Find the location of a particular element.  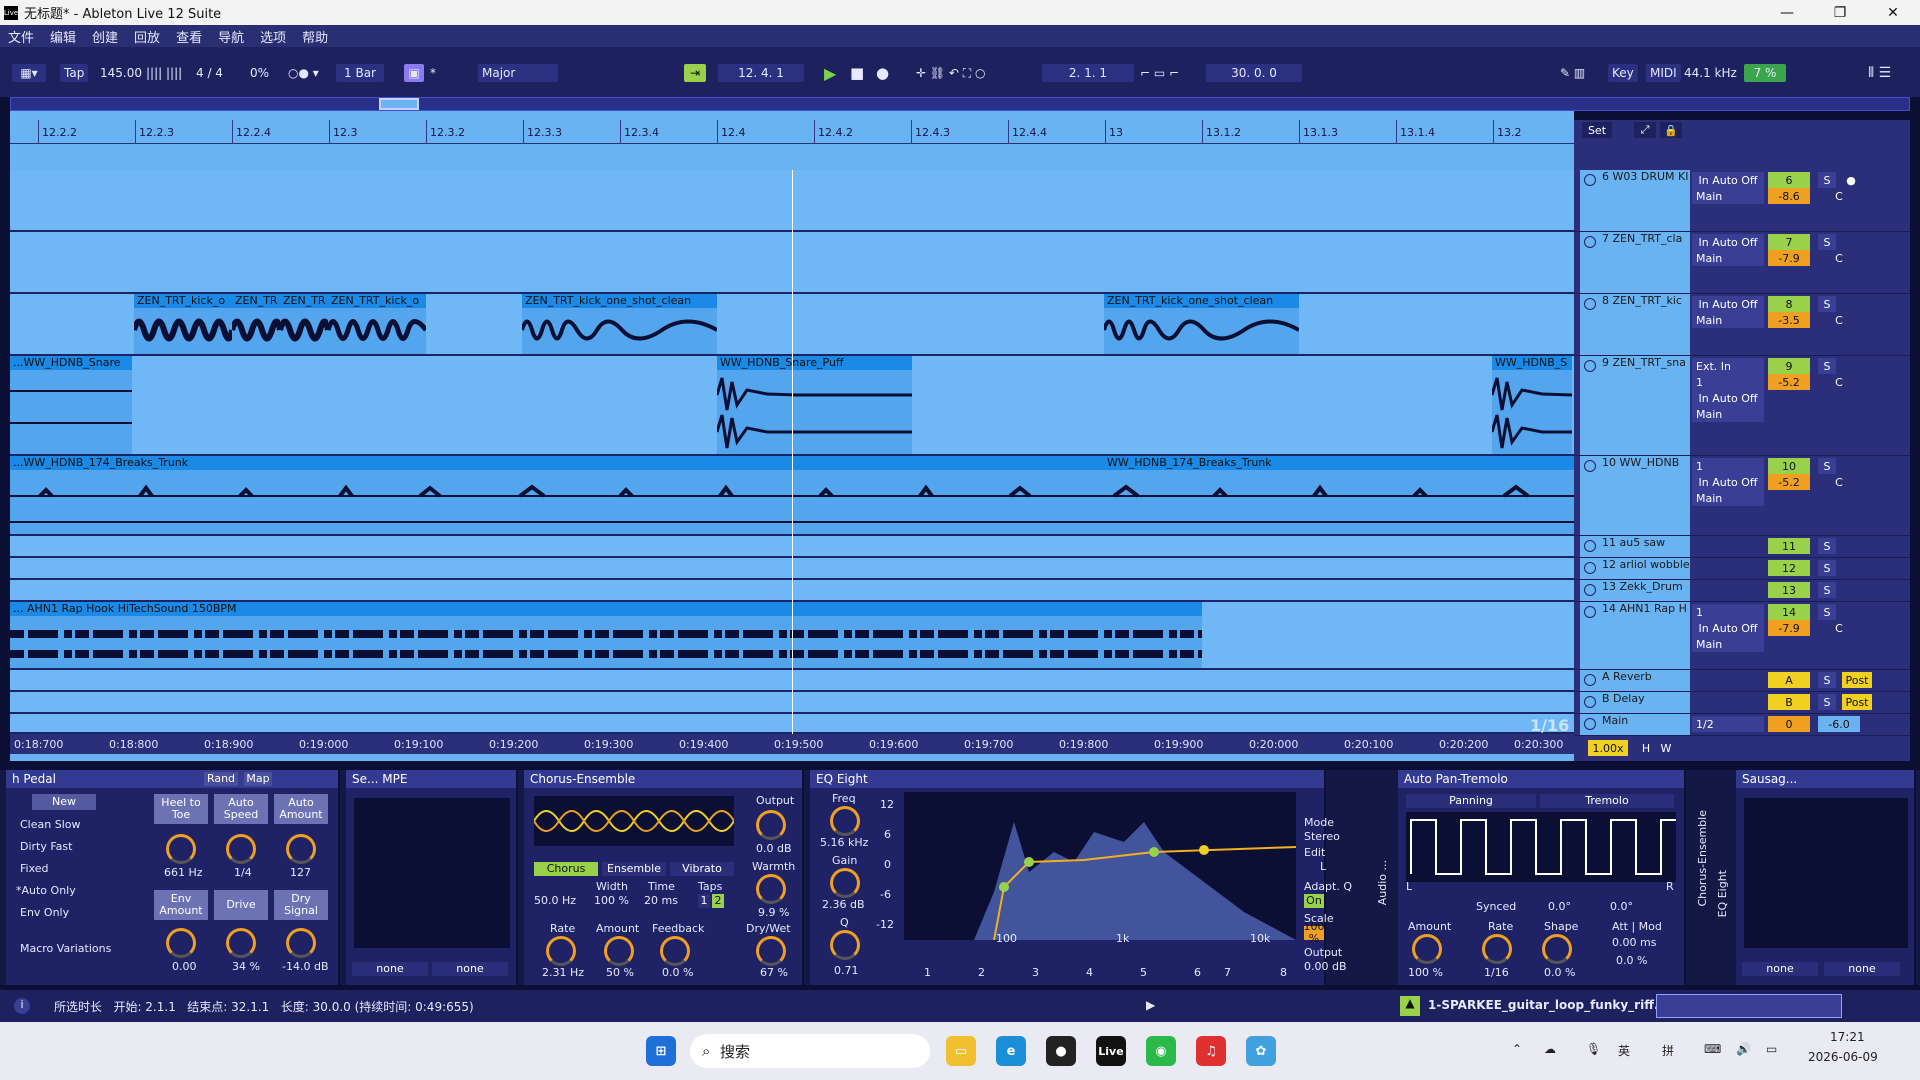

app-icon: ✿ is located at coordinates (1261, 1051).